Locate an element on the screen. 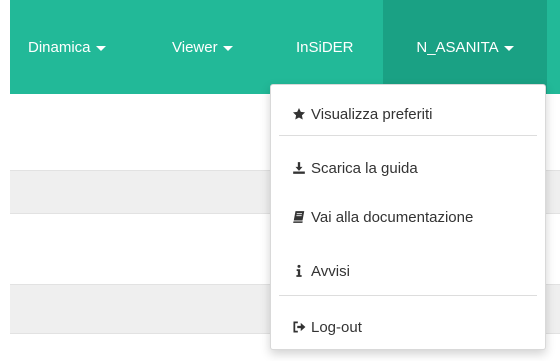  nav-item-label: N_ASANITA is located at coordinates (457, 47).